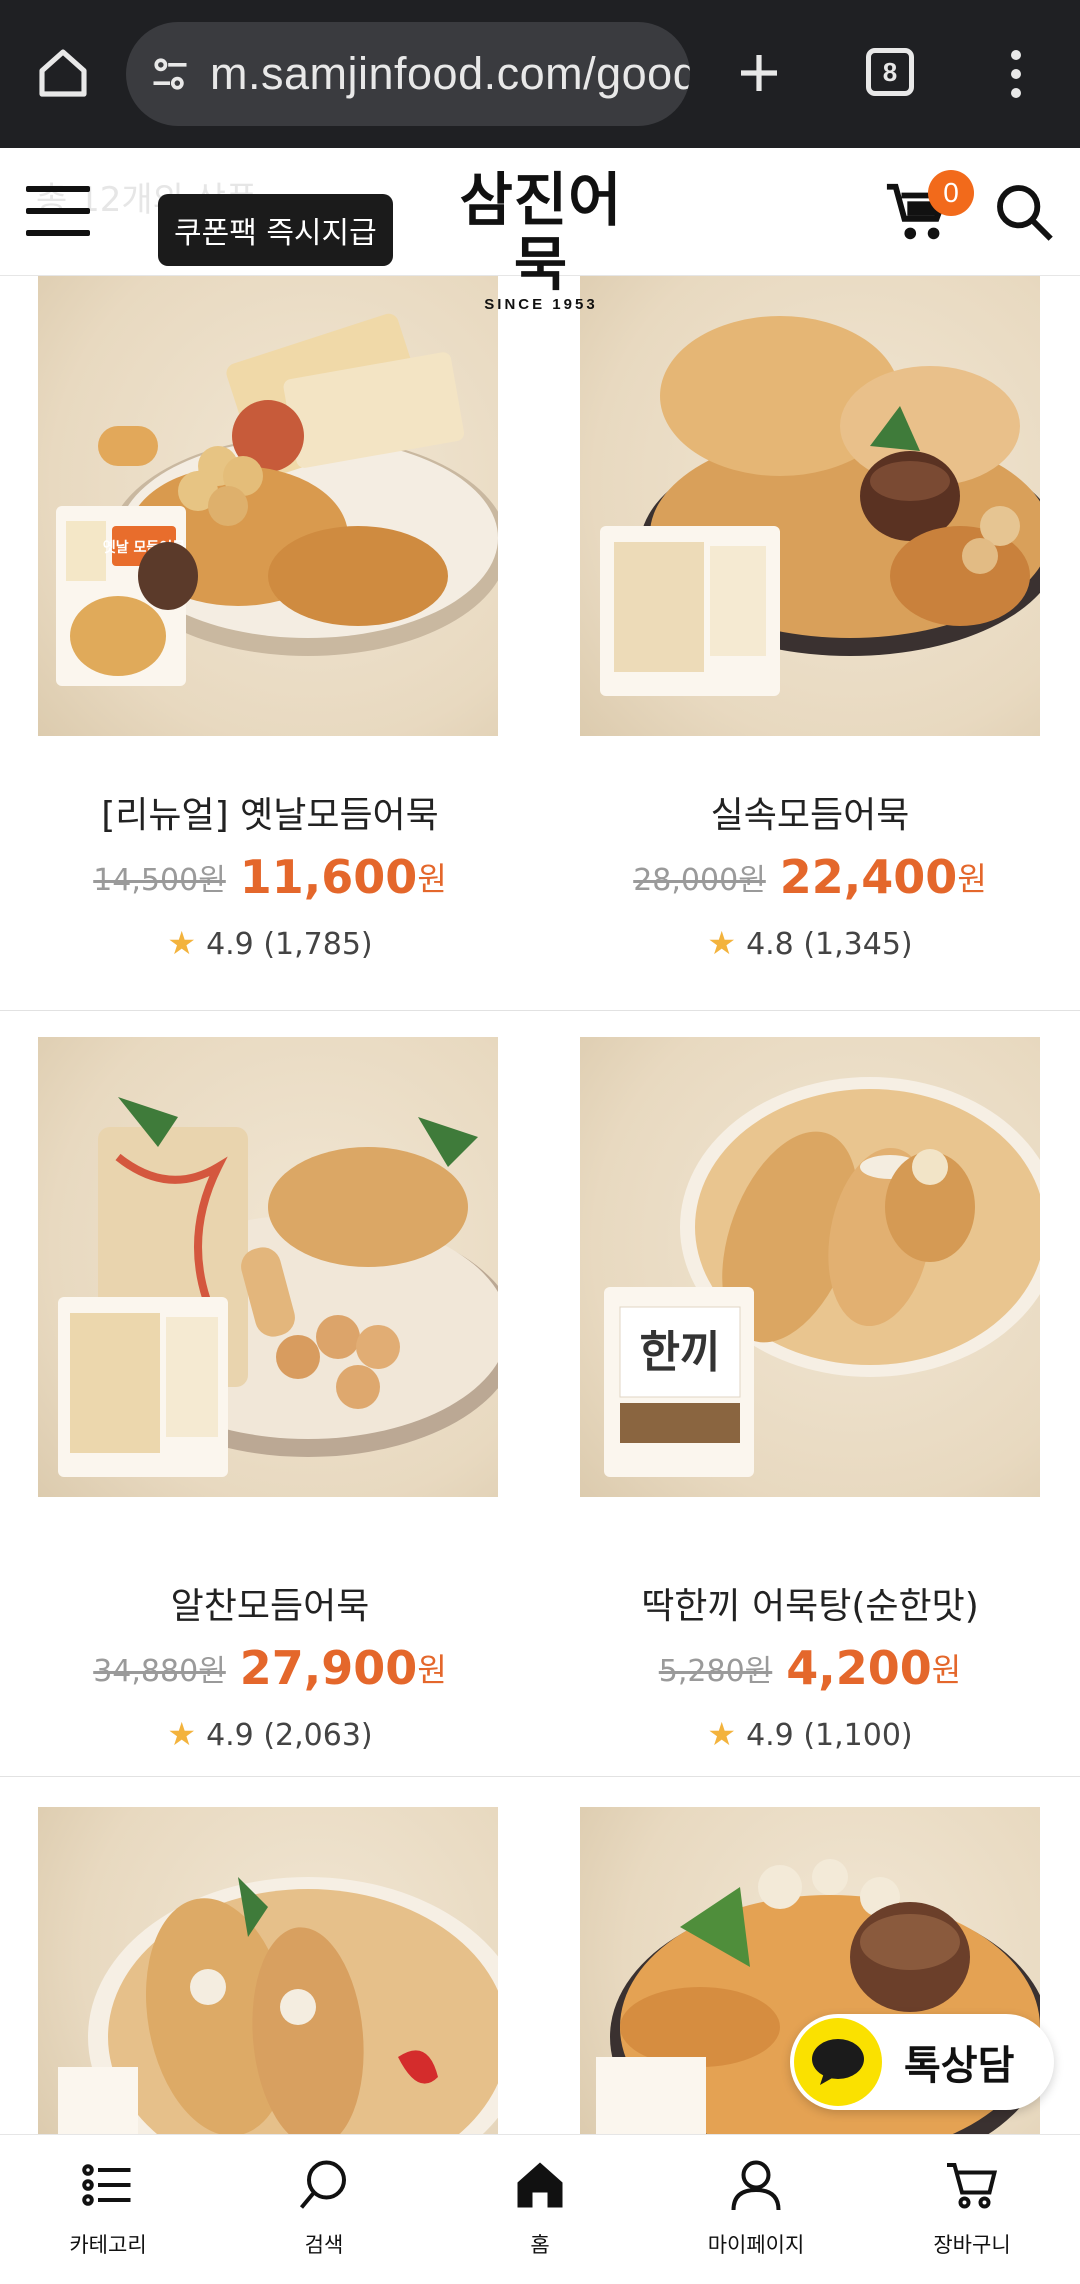 The width and height of the screenshot is (1080, 2284). What do you see at coordinates (159, 1671) in the screenshot?
I see `original-price: 34,880원` at bounding box center [159, 1671].